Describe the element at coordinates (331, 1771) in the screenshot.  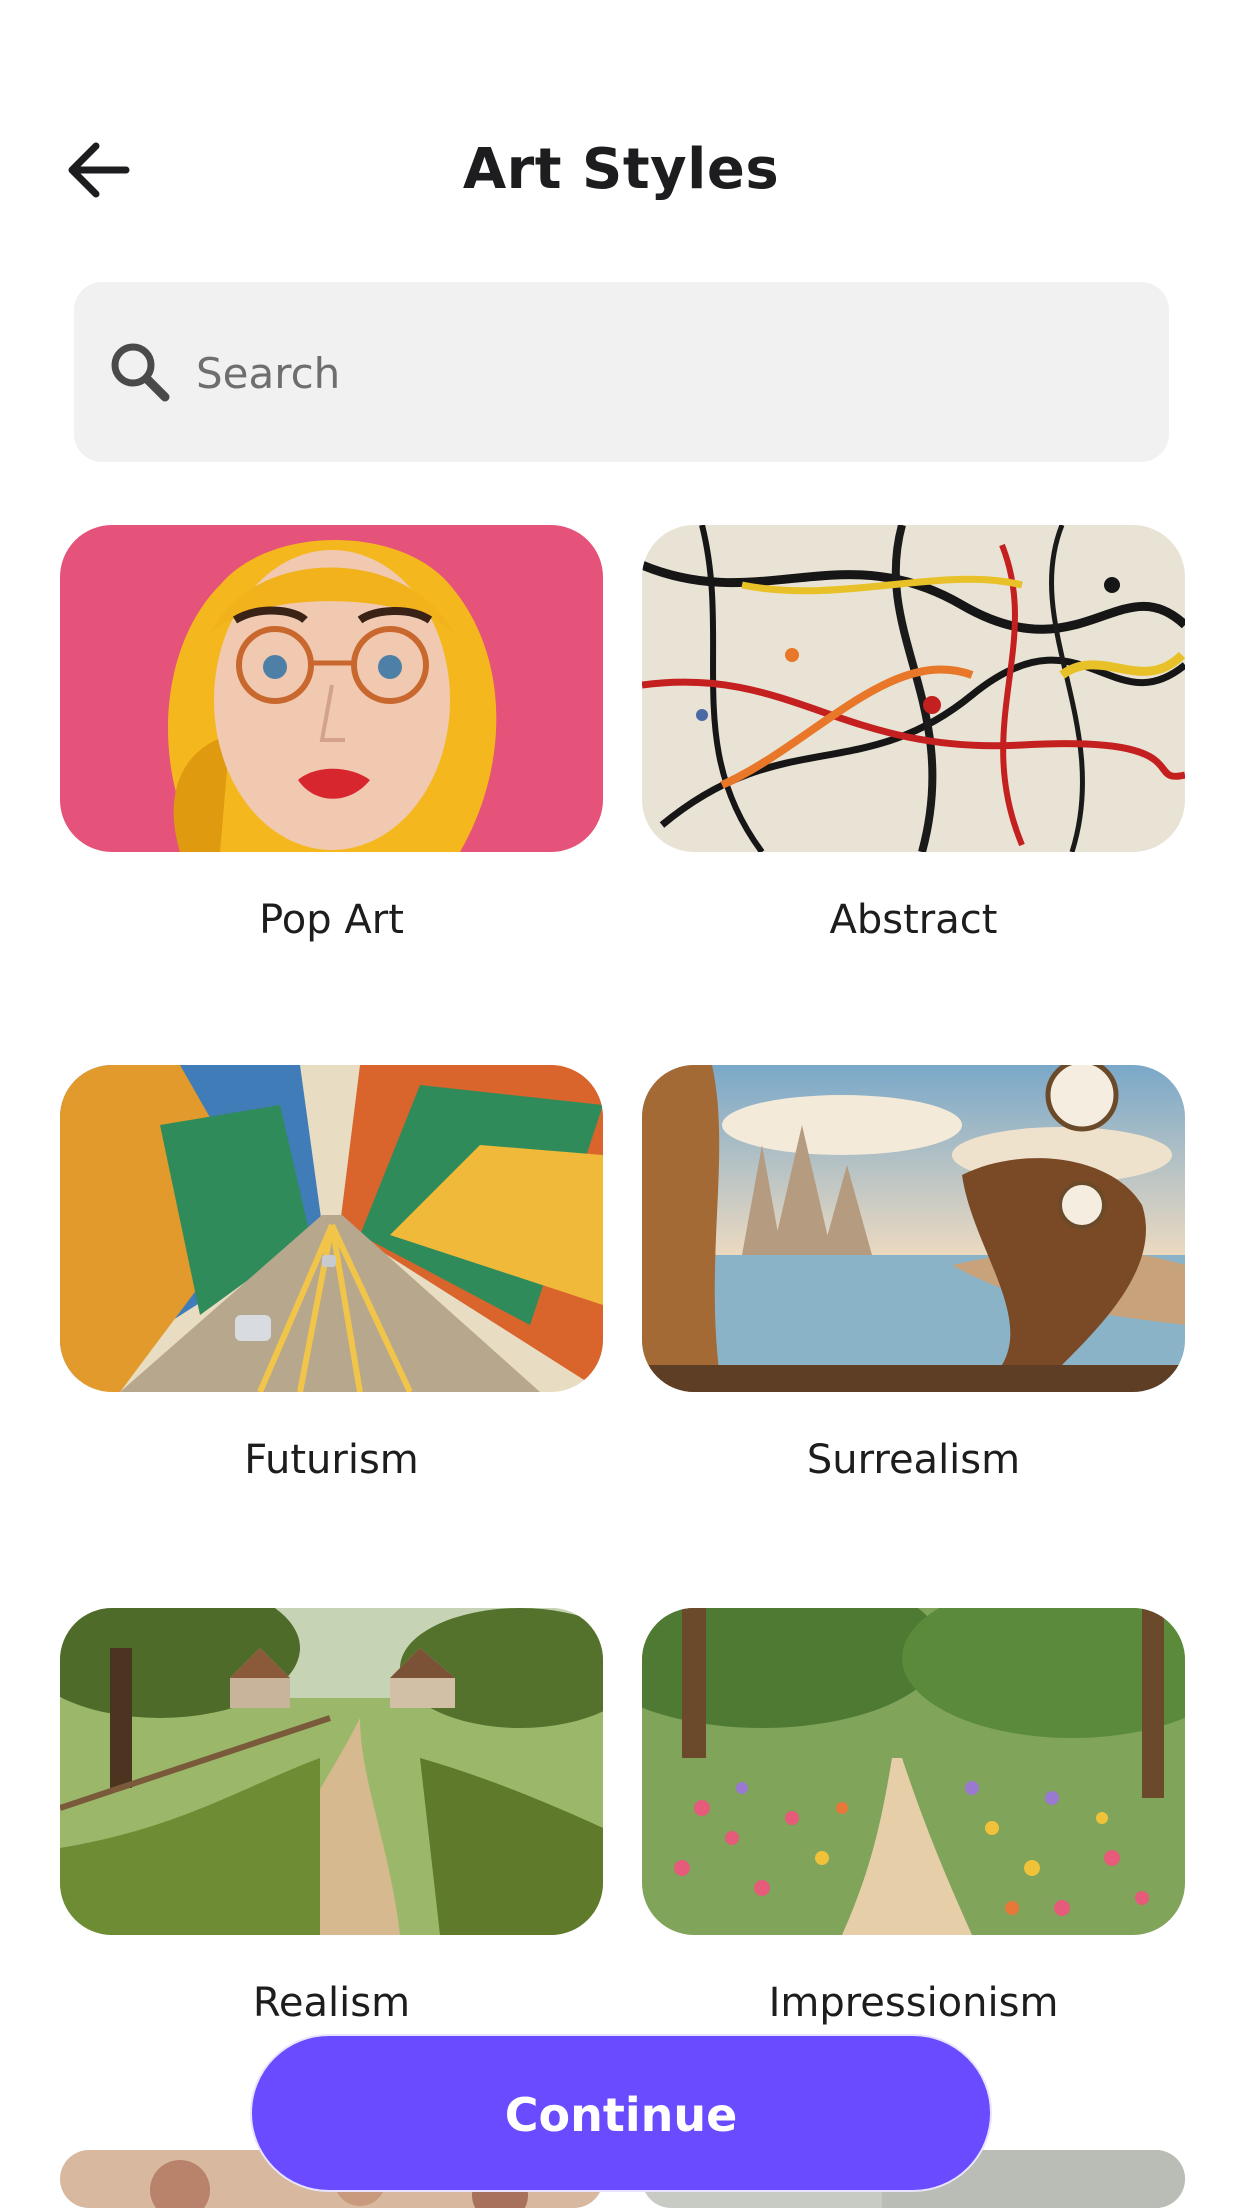
I see `realism-thumbnail` at that location.